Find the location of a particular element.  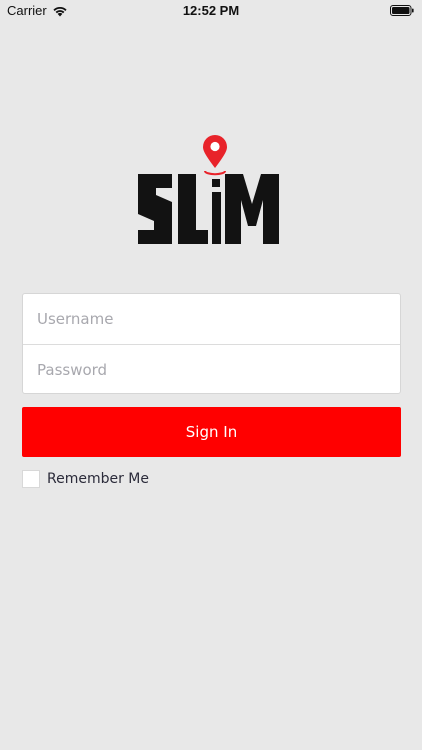

sign-in-button: Sign In is located at coordinates (211, 432).